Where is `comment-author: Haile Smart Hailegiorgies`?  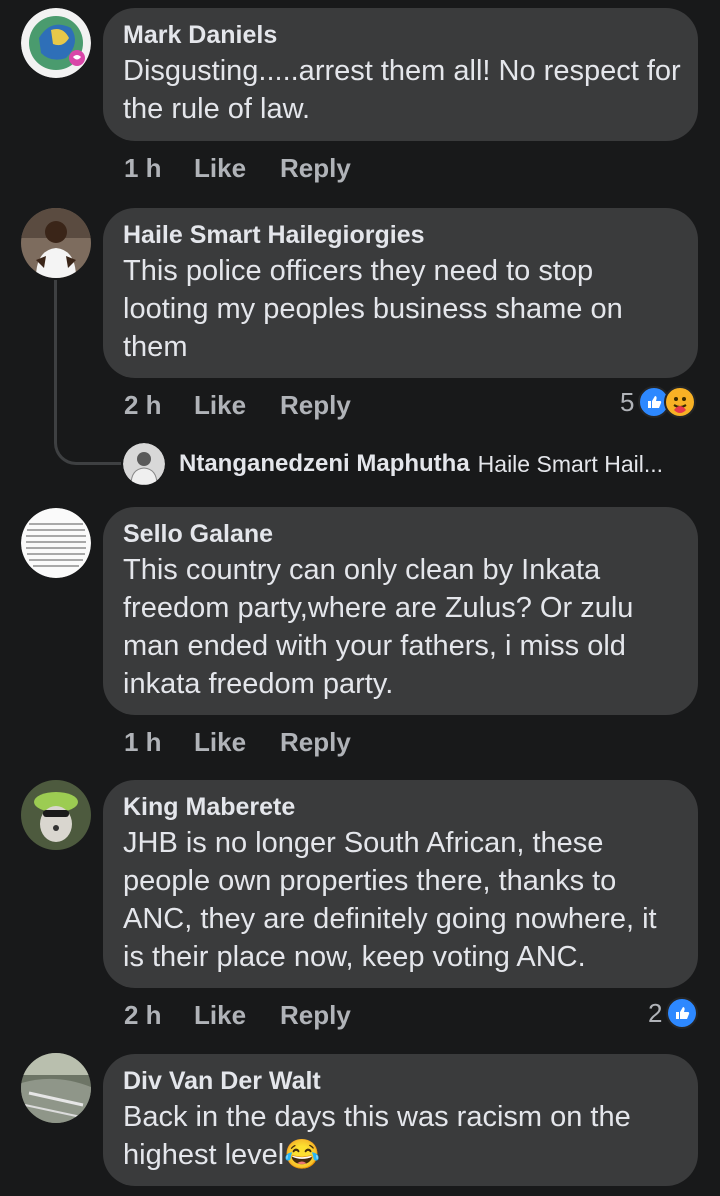
comment-author: Haile Smart Hailegiorgies is located at coordinates (400, 235).